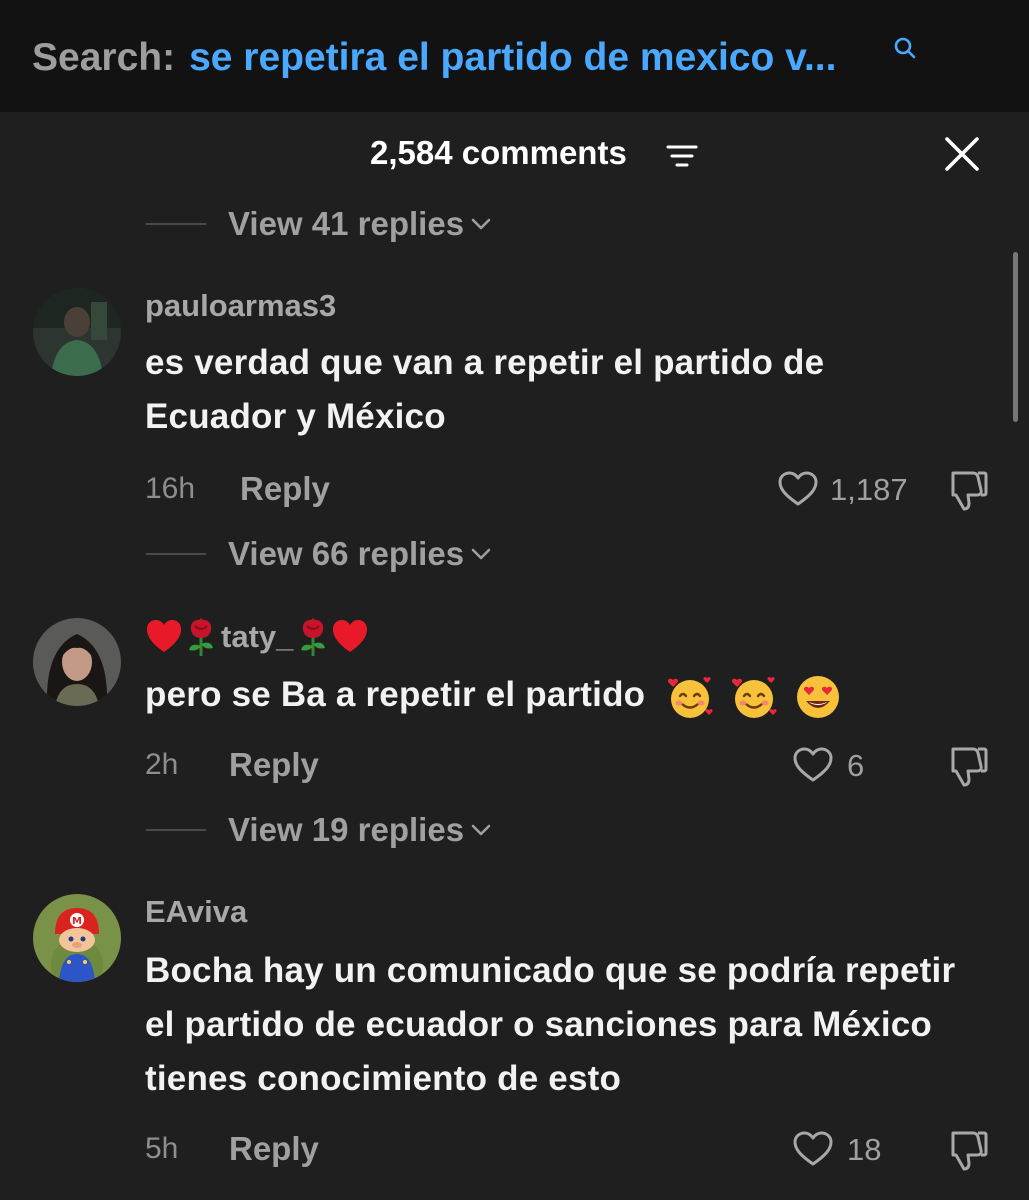 The height and width of the screenshot is (1200, 1029). Describe the element at coordinates (346, 553) in the screenshot. I see `view-replies-label: View 66 replies` at that location.